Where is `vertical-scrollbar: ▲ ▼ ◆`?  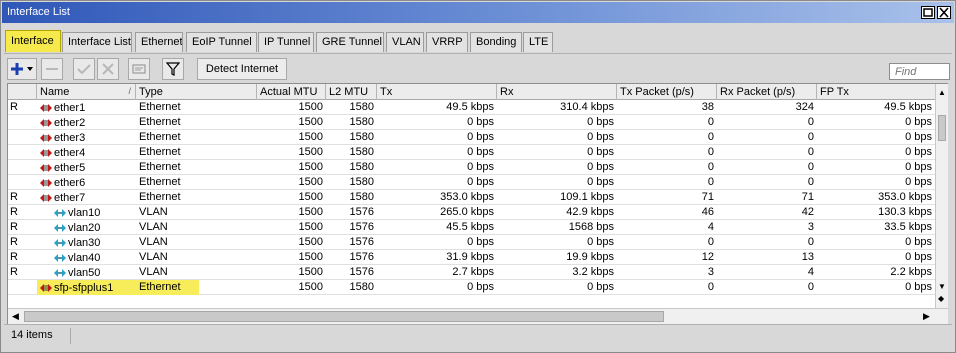
vertical-scrollbar: ▲ ▼ ◆ is located at coordinates (941, 196).